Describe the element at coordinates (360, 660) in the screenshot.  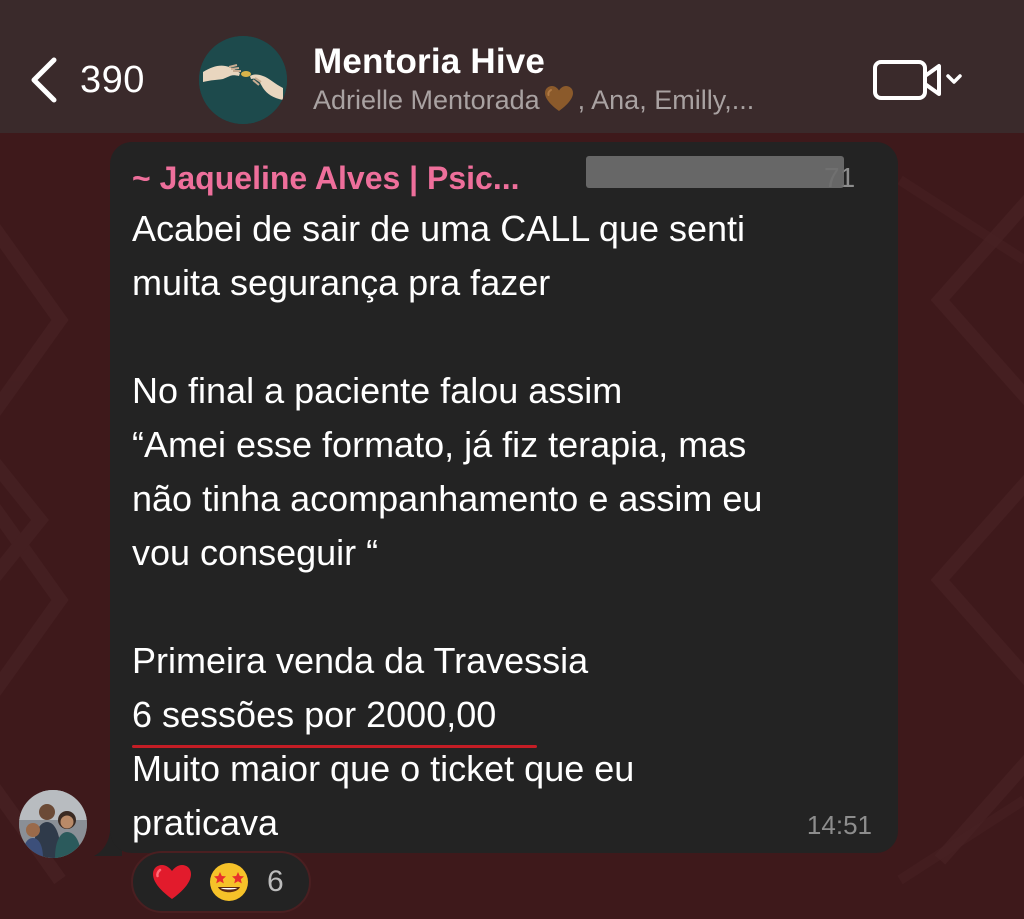
I see `message-line: Primeira venda da Travessia` at that location.